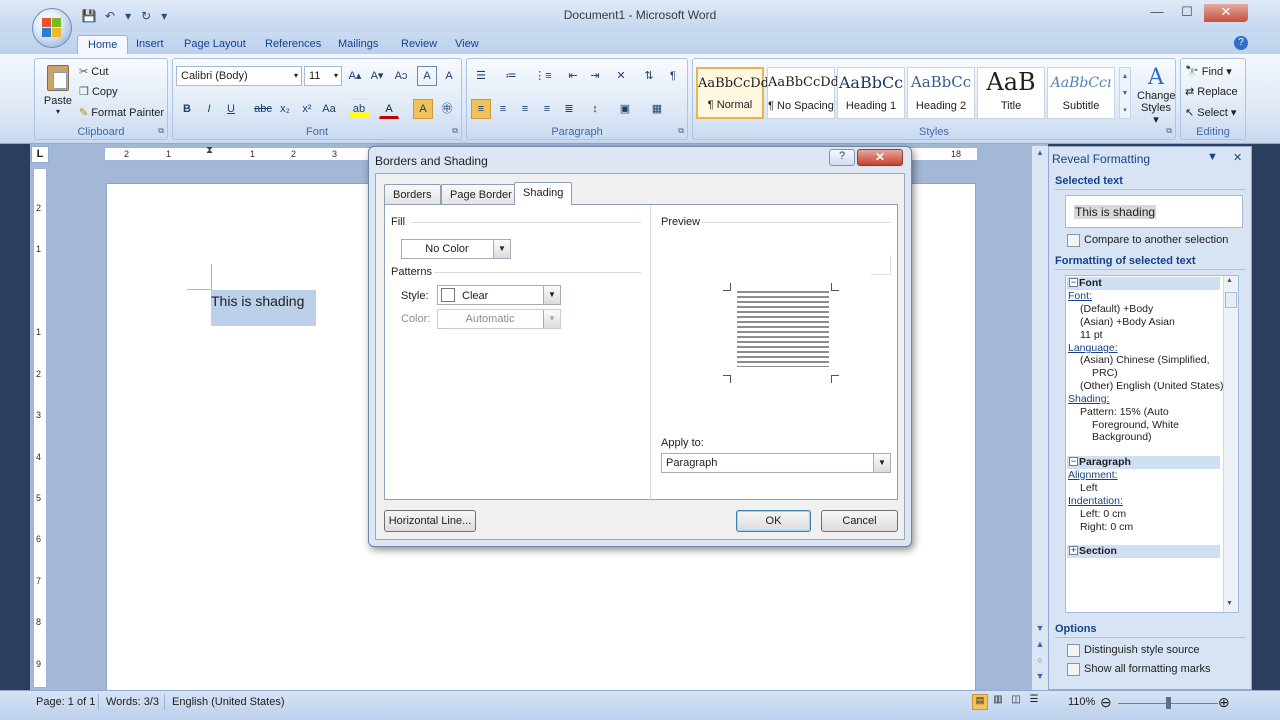  I want to click on distinguish-style-checkbox, so click(1073, 650).